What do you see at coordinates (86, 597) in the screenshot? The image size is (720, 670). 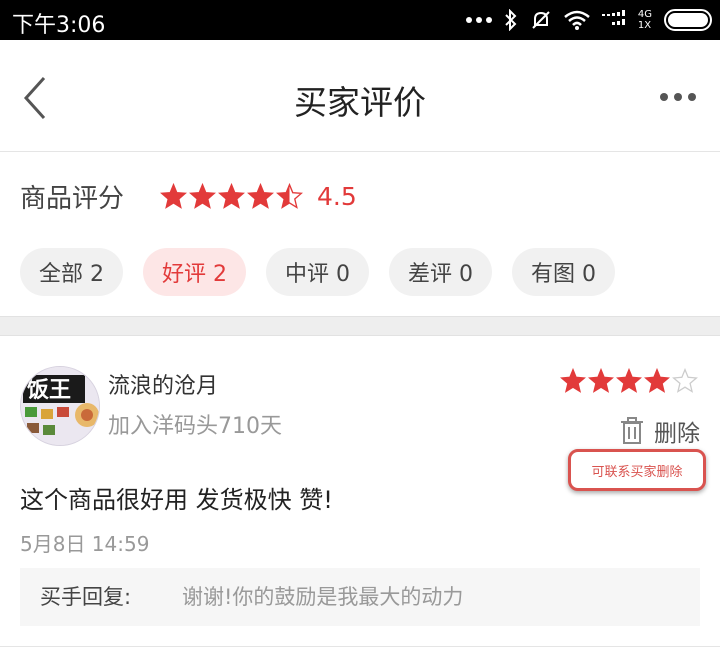 I see `reply-prefix: 买手回复:` at bounding box center [86, 597].